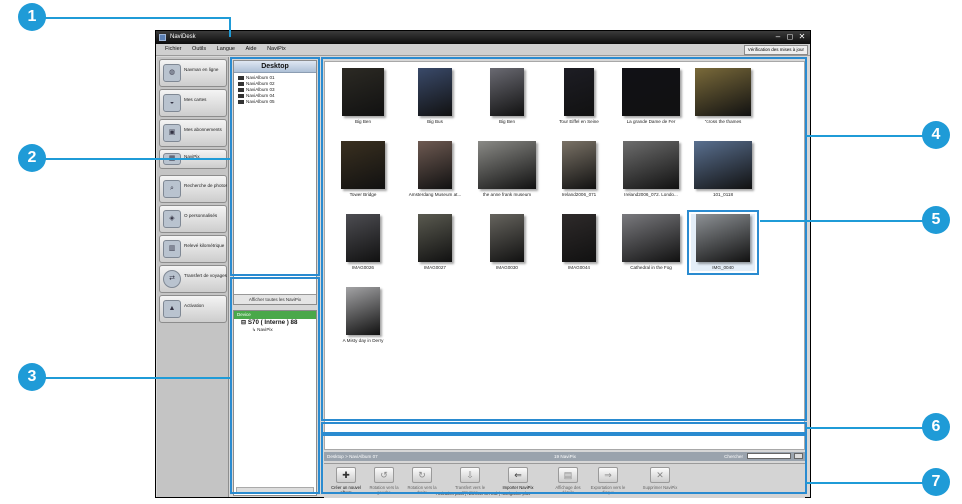  I want to click on sidebar-item-label: Transfert de voyages, so click(205, 275).